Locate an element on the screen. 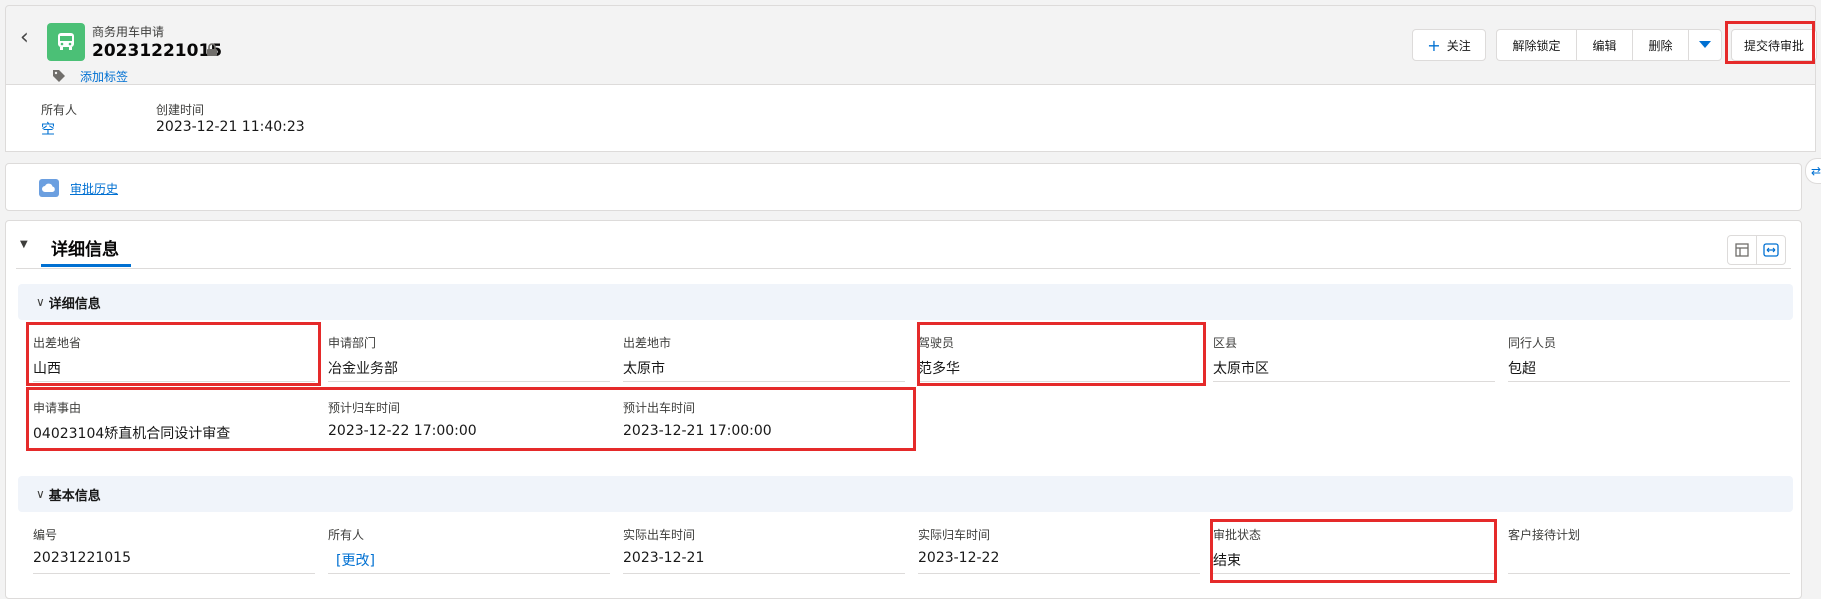 Image resolution: width=1821 pixels, height=599 pixels. created-time-value: 2023-12-21 11:40:23 is located at coordinates (230, 127).